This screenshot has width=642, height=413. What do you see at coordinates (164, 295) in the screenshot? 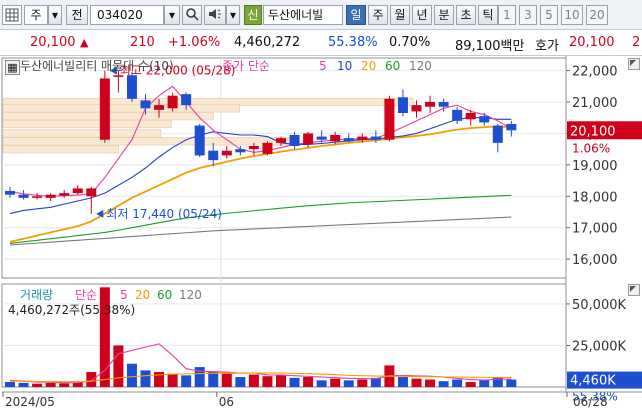
I see `volume-ma-period-60: 60` at bounding box center [164, 295].